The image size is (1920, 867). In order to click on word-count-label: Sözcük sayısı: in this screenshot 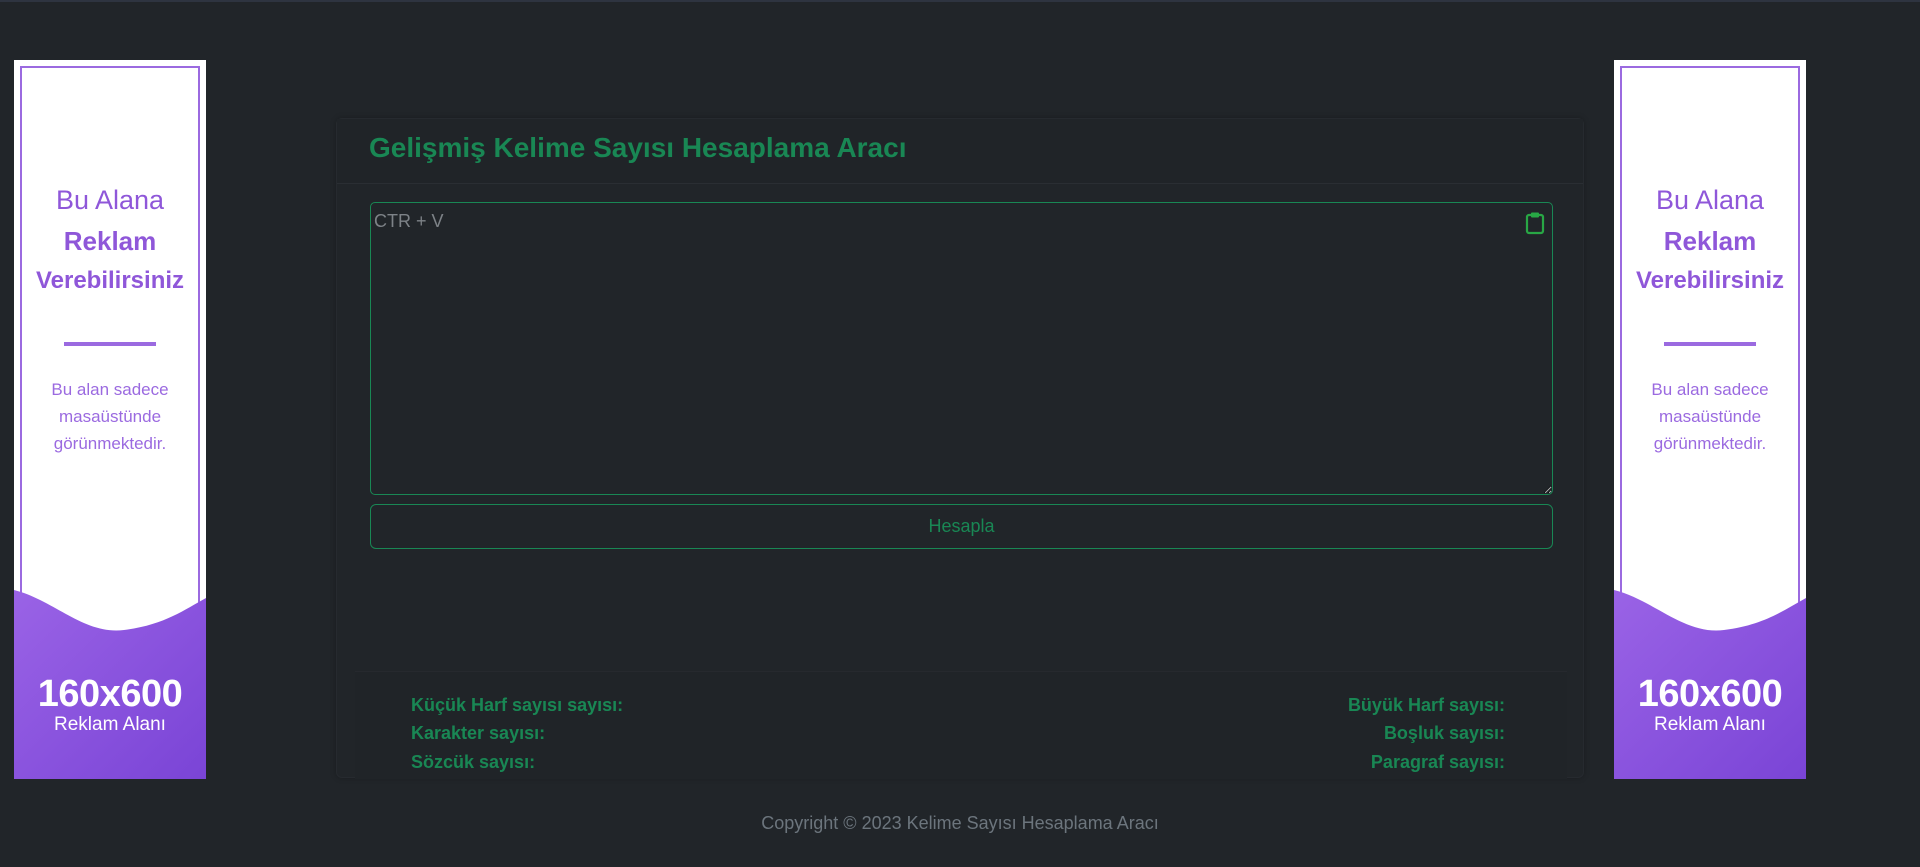, I will do `click(473, 762)`.